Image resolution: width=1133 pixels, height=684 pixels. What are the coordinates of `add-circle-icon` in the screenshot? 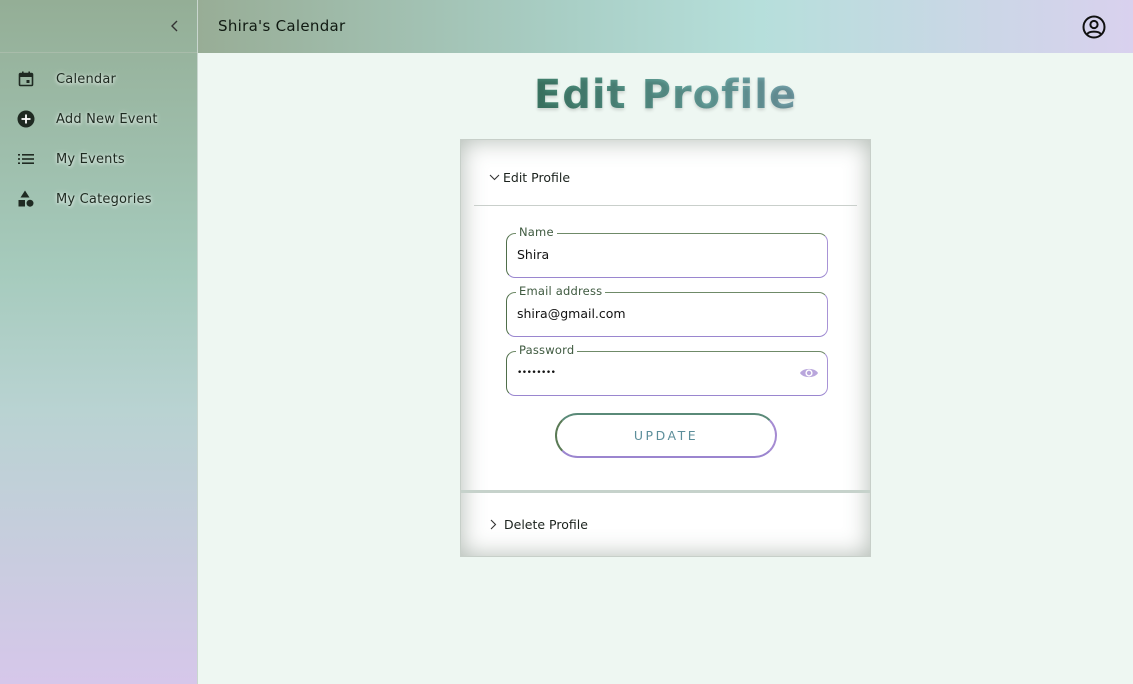 It's located at (26, 119).